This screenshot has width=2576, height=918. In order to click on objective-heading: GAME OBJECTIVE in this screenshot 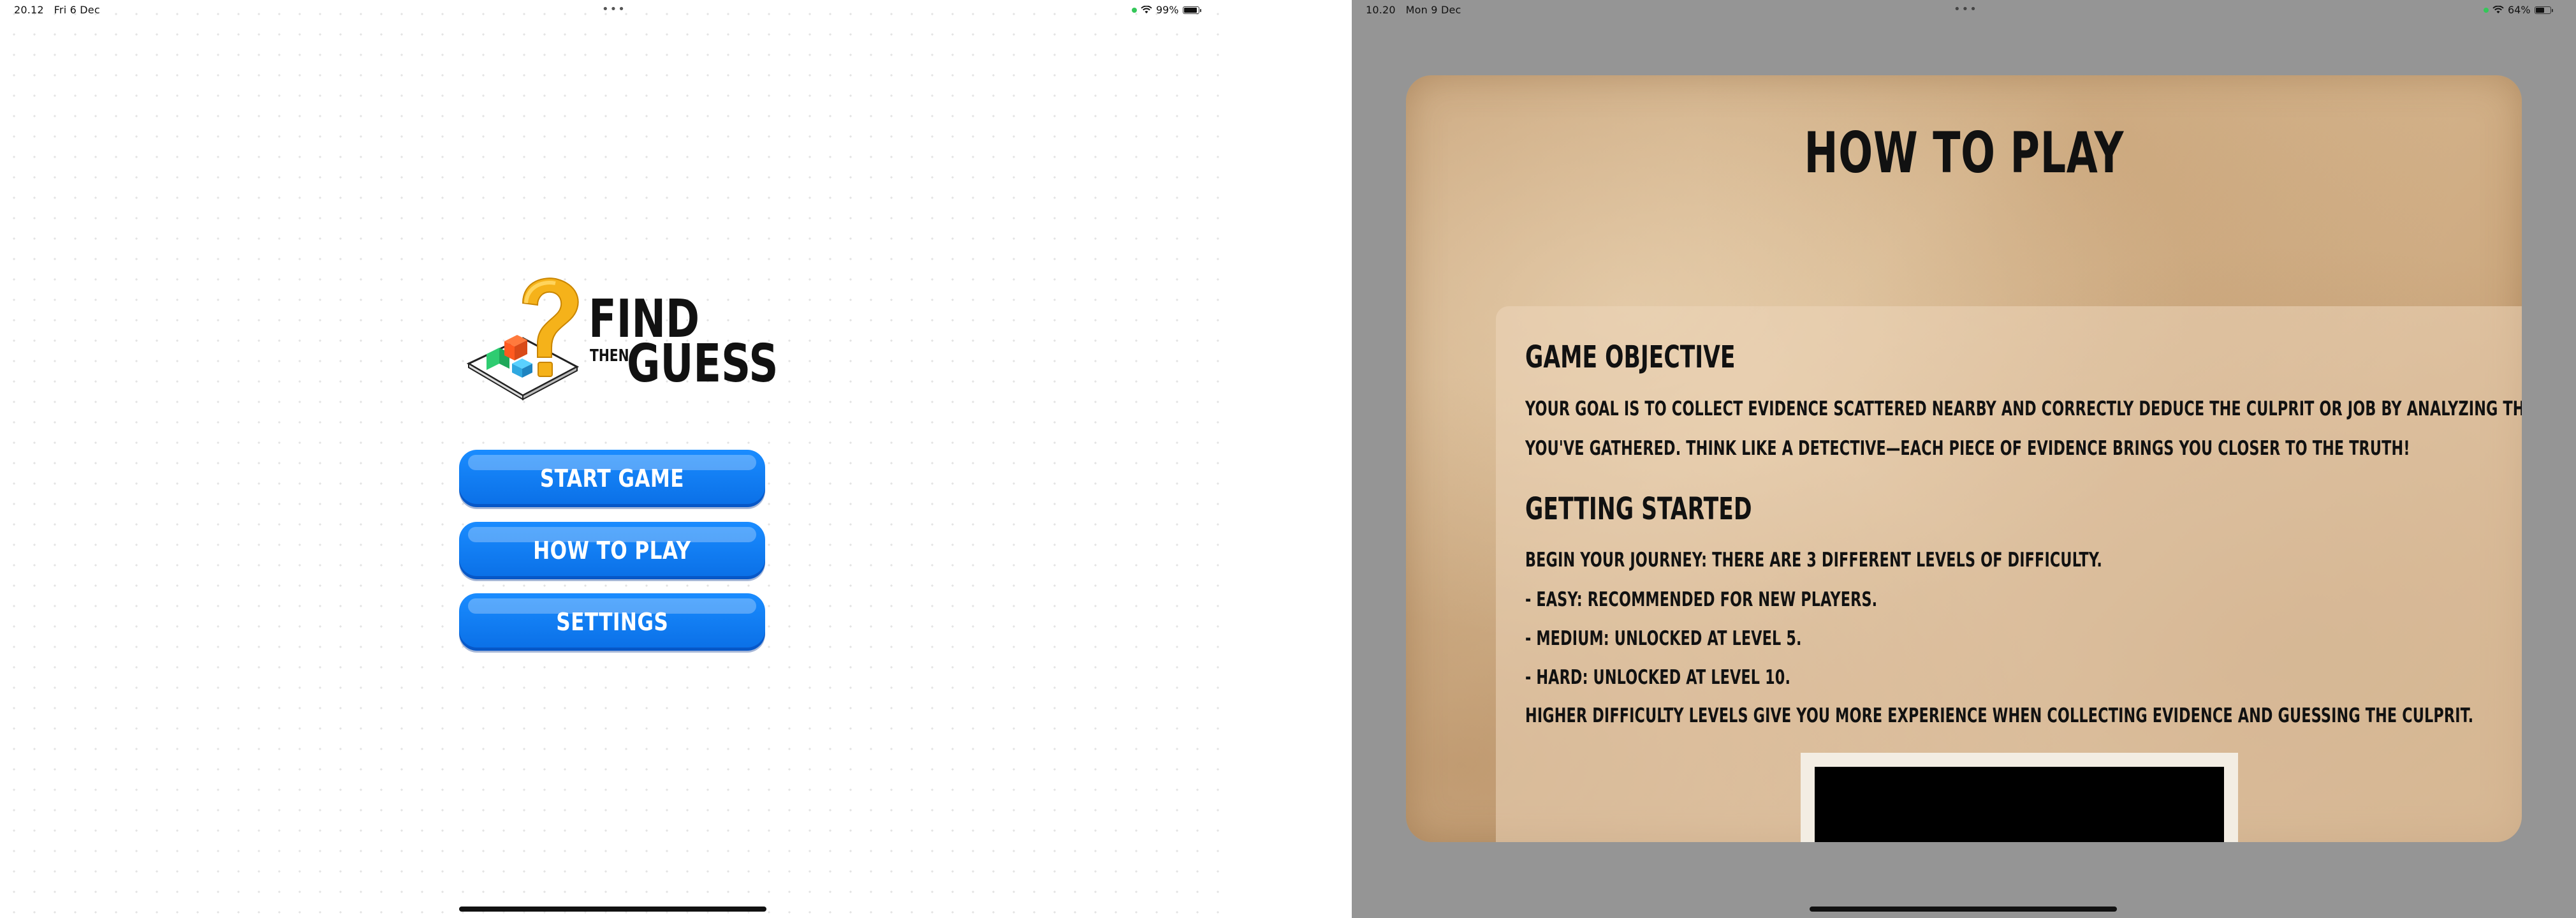, I will do `click(1631, 357)`.